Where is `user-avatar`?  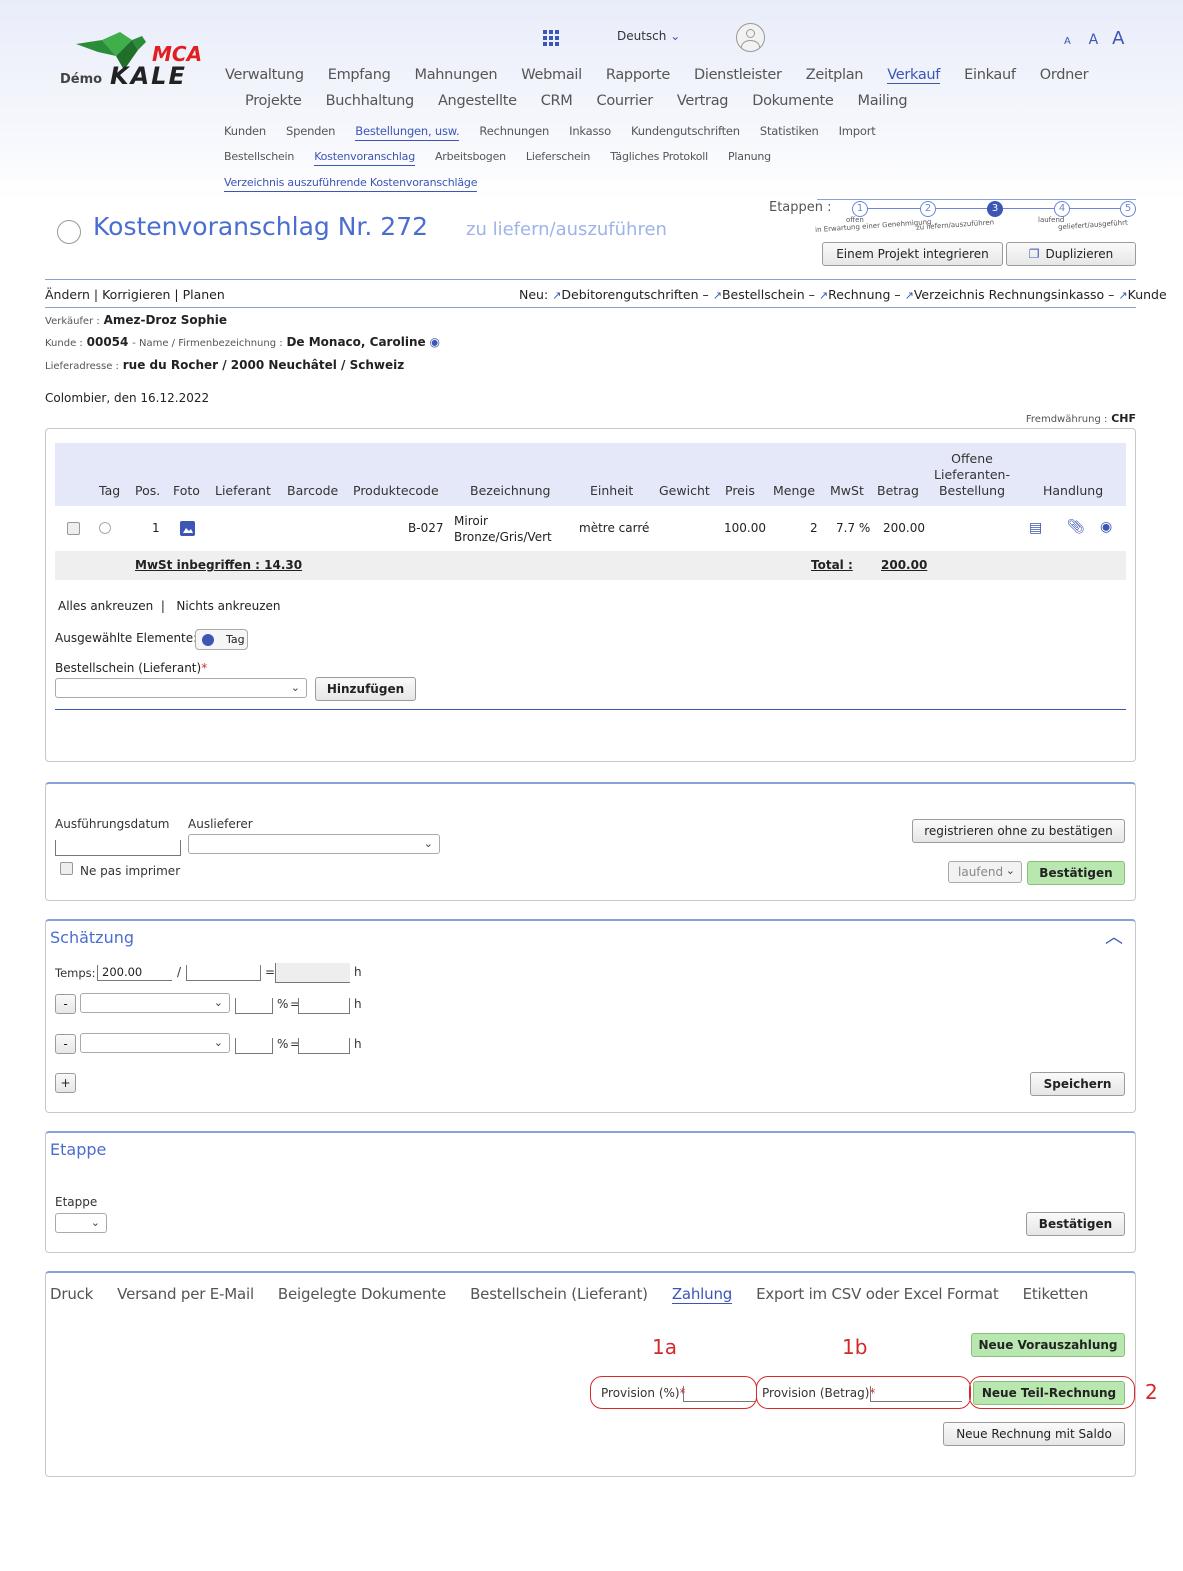
user-avatar is located at coordinates (750, 37).